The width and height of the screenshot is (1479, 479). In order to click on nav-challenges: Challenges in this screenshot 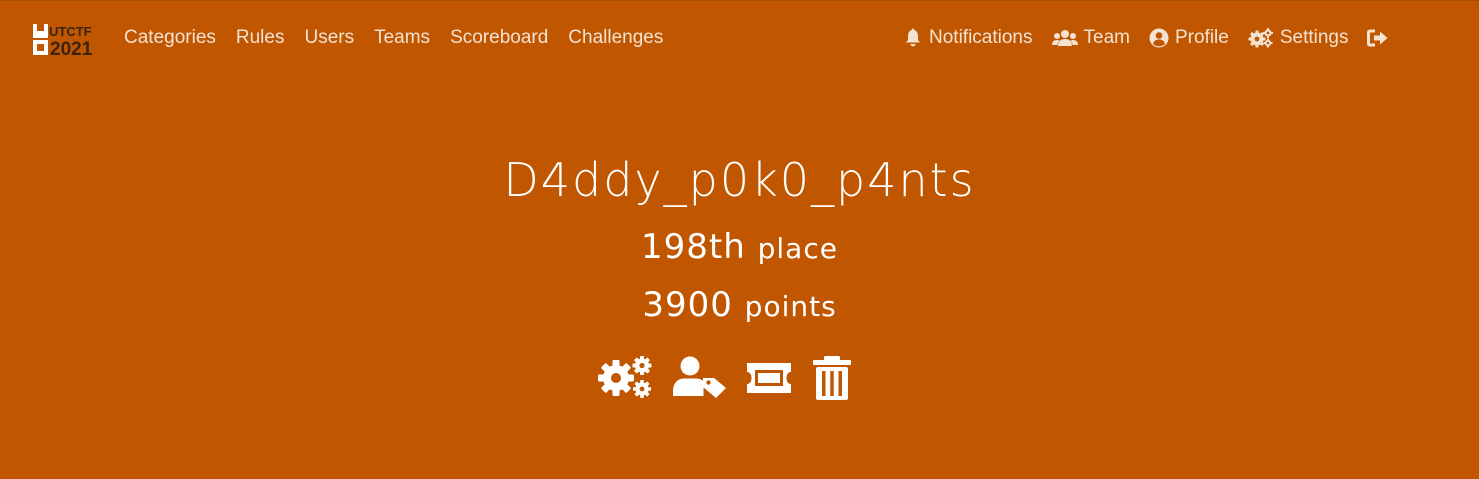, I will do `click(615, 38)`.